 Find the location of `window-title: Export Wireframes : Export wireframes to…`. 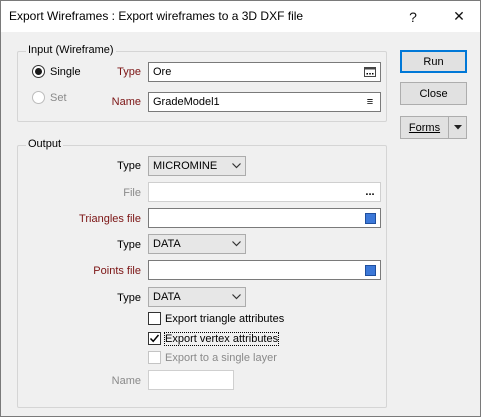

window-title: Export Wireframes : Export wireframes to… is located at coordinates (156, 16).